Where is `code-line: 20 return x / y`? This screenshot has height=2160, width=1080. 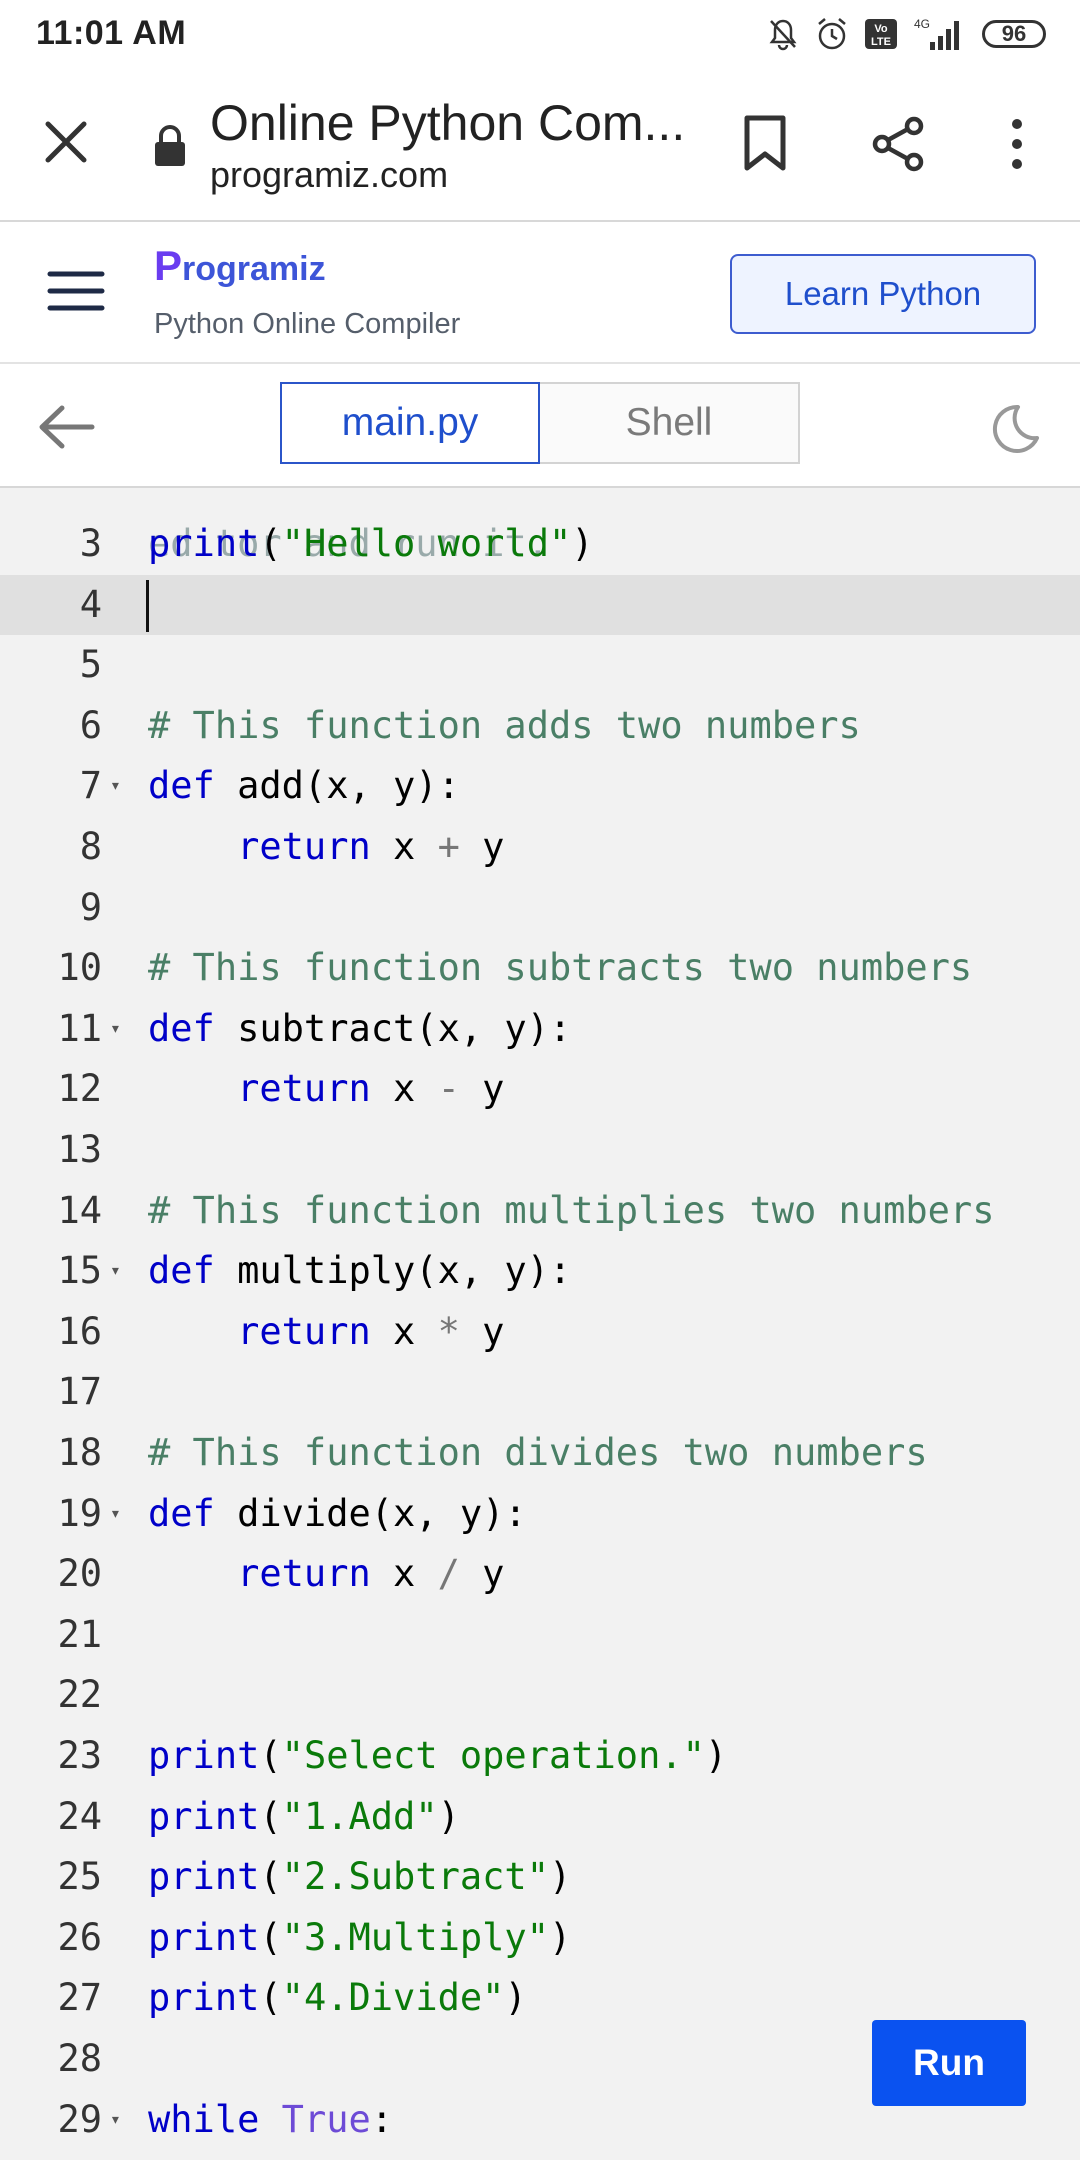 code-line: 20 return x / y is located at coordinates (540, 1574).